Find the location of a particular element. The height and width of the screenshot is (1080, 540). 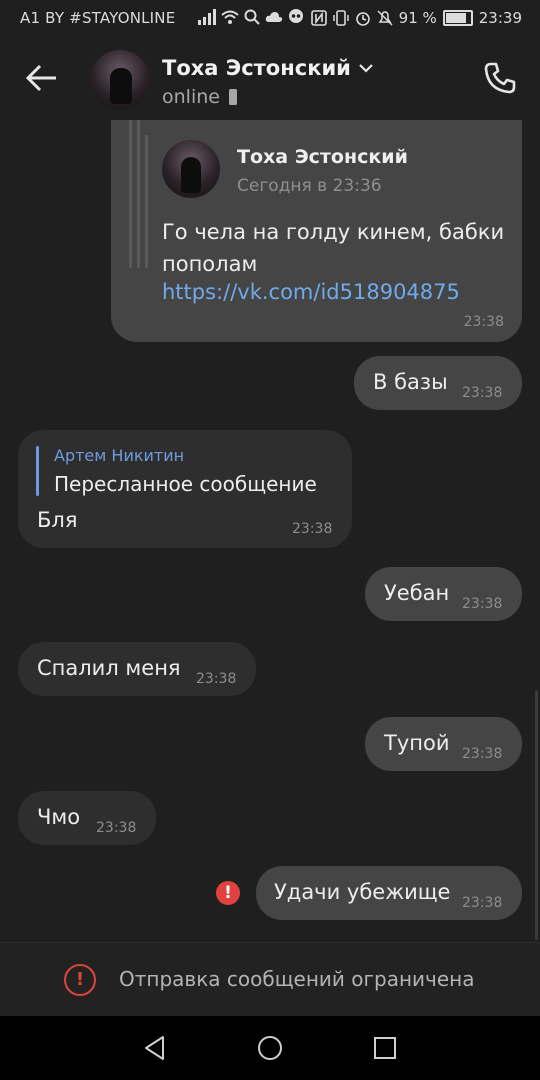

message-text: В базы is located at coordinates (410, 382).